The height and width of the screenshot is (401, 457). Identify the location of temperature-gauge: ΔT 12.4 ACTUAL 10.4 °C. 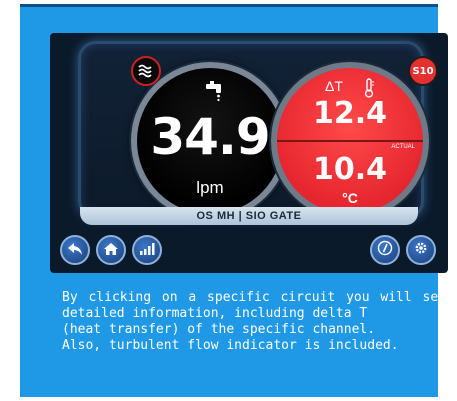
(350, 141).